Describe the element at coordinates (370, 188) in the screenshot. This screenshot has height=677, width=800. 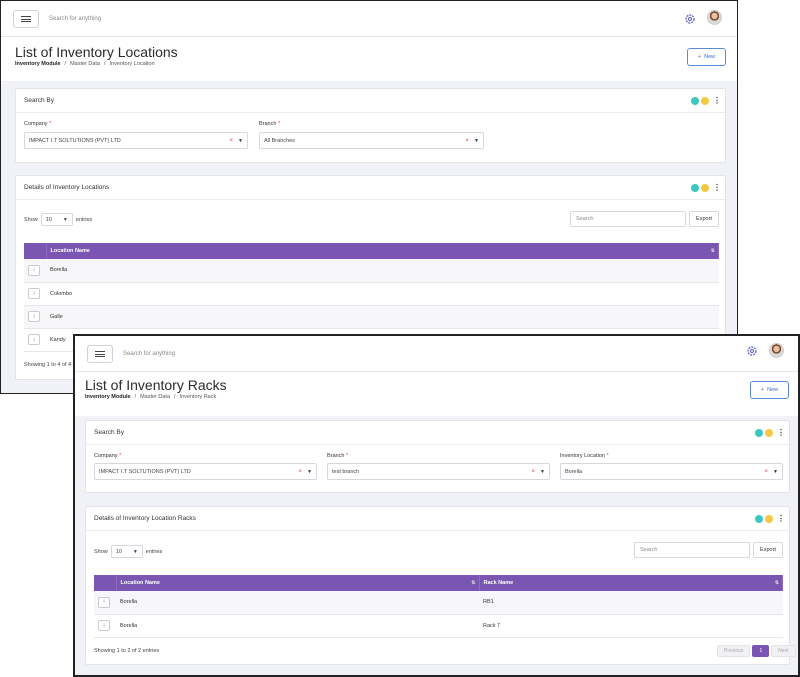
I see `details-panel-header: Details of Inventory Locations ⋮` at that location.